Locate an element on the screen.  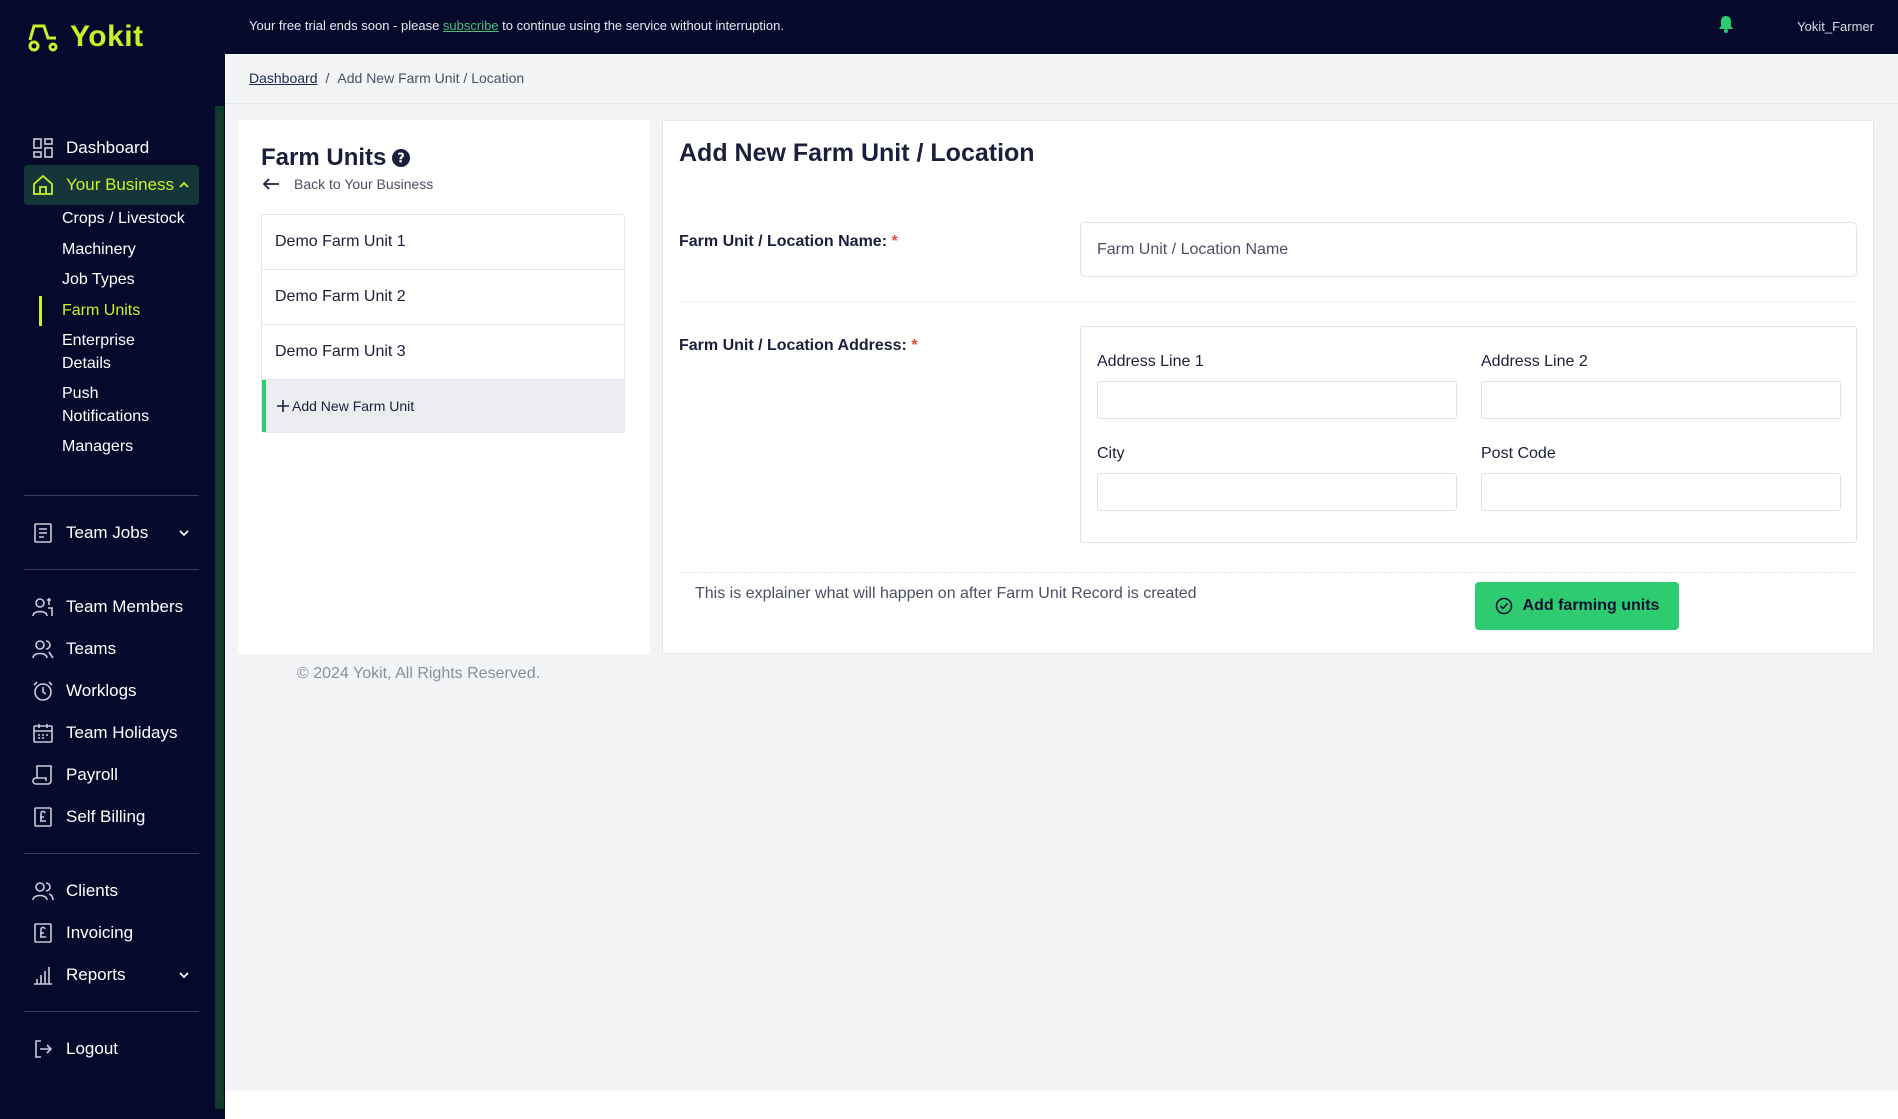
nav-teams-label: Teams is located at coordinates (91, 648).